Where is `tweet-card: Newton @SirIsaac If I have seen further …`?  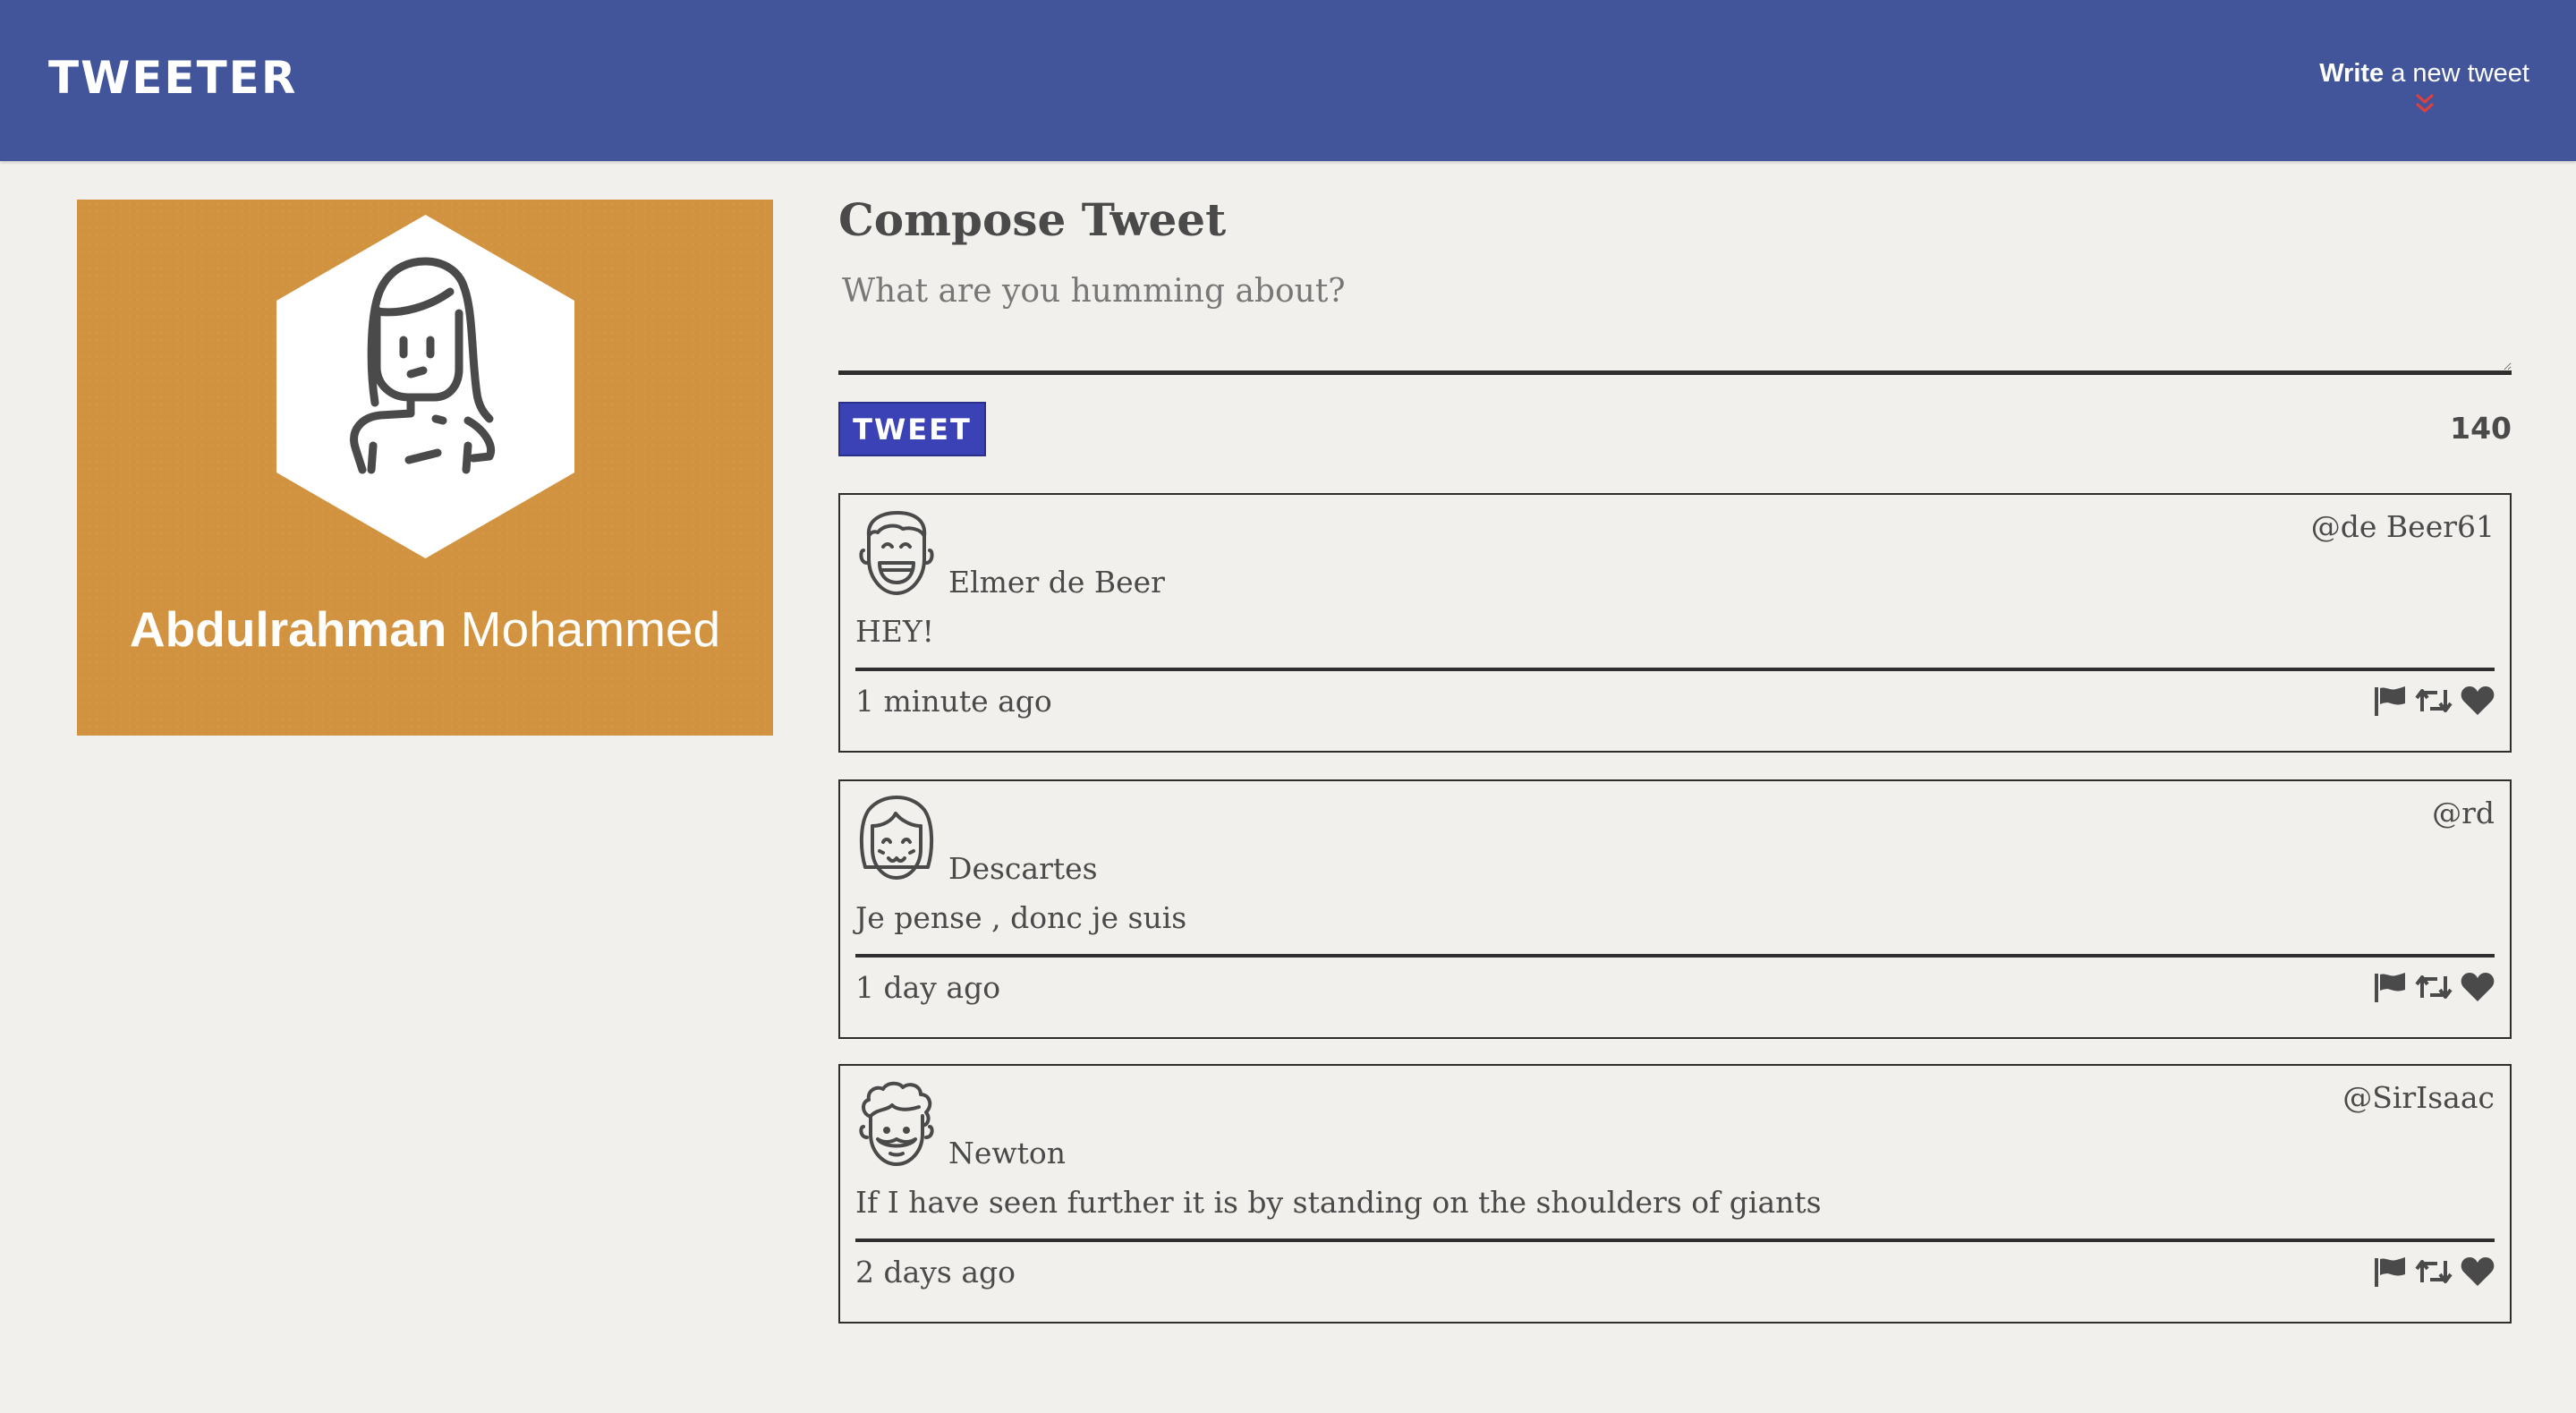
tweet-card: Newton @SirIsaac If I have seen further … is located at coordinates (1675, 1194).